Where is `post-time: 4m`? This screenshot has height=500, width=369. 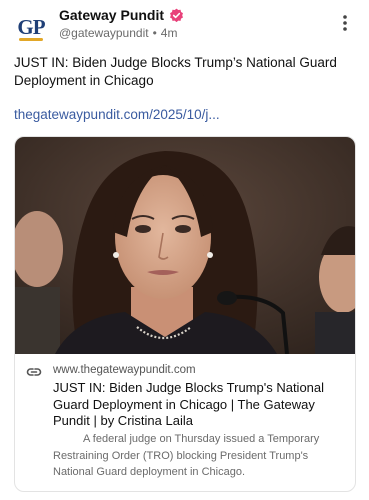
post-time: 4m is located at coordinates (169, 33).